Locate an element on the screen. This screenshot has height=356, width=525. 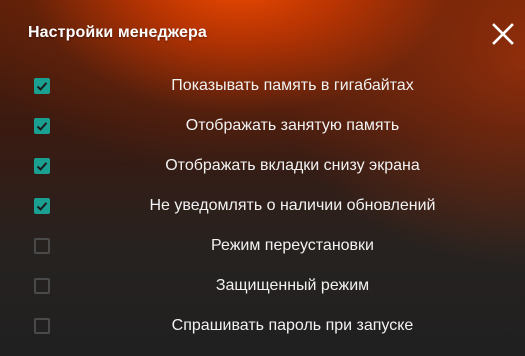
close-button is located at coordinates (503, 34).